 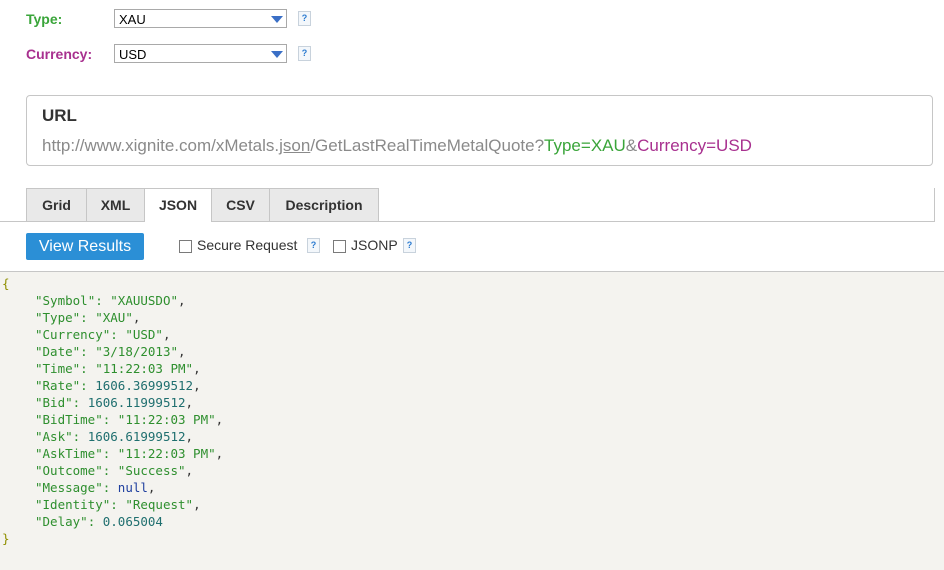 I want to click on jsonp-label: JSONP, so click(x=374, y=245).